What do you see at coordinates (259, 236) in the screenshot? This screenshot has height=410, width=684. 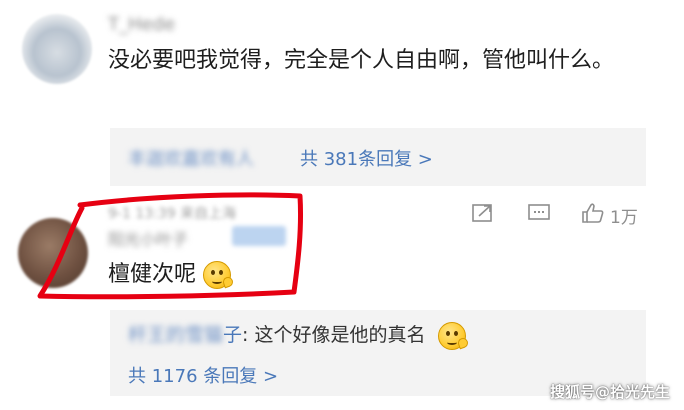 I see `user-badge` at bounding box center [259, 236].